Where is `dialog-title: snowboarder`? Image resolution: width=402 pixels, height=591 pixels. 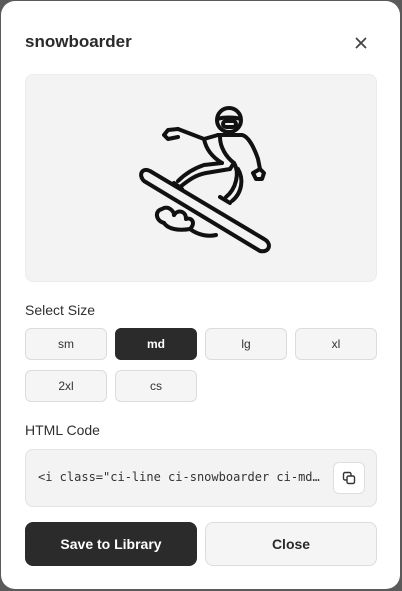
dialog-title: snowboarder is located at coordinates (78, 41).